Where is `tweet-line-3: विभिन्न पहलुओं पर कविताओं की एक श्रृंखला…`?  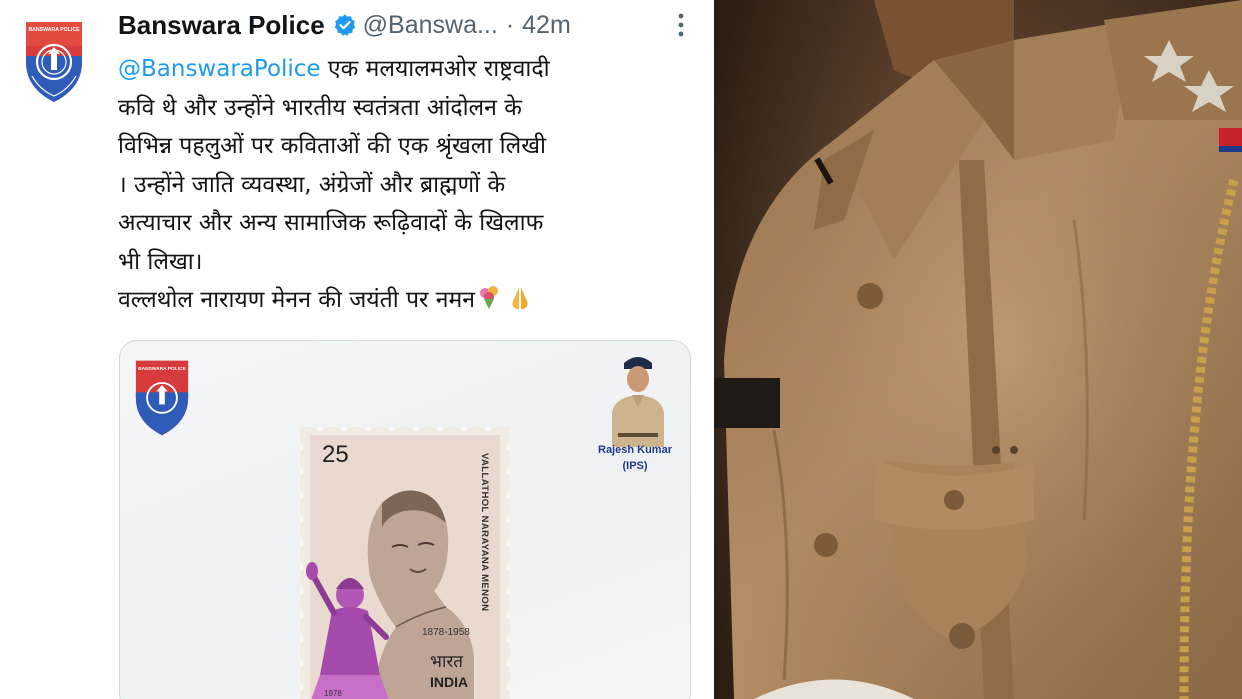
tweet-line-3: विभिन्न पहलुओं पर कविताओं की एक श्रृंखला… is located at coordinates (332, 146).